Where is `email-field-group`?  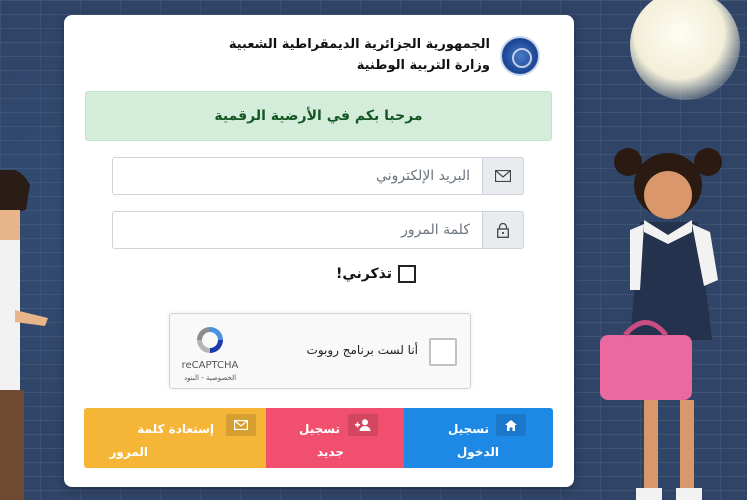 email-field-group is located at coordinates (318, 176).